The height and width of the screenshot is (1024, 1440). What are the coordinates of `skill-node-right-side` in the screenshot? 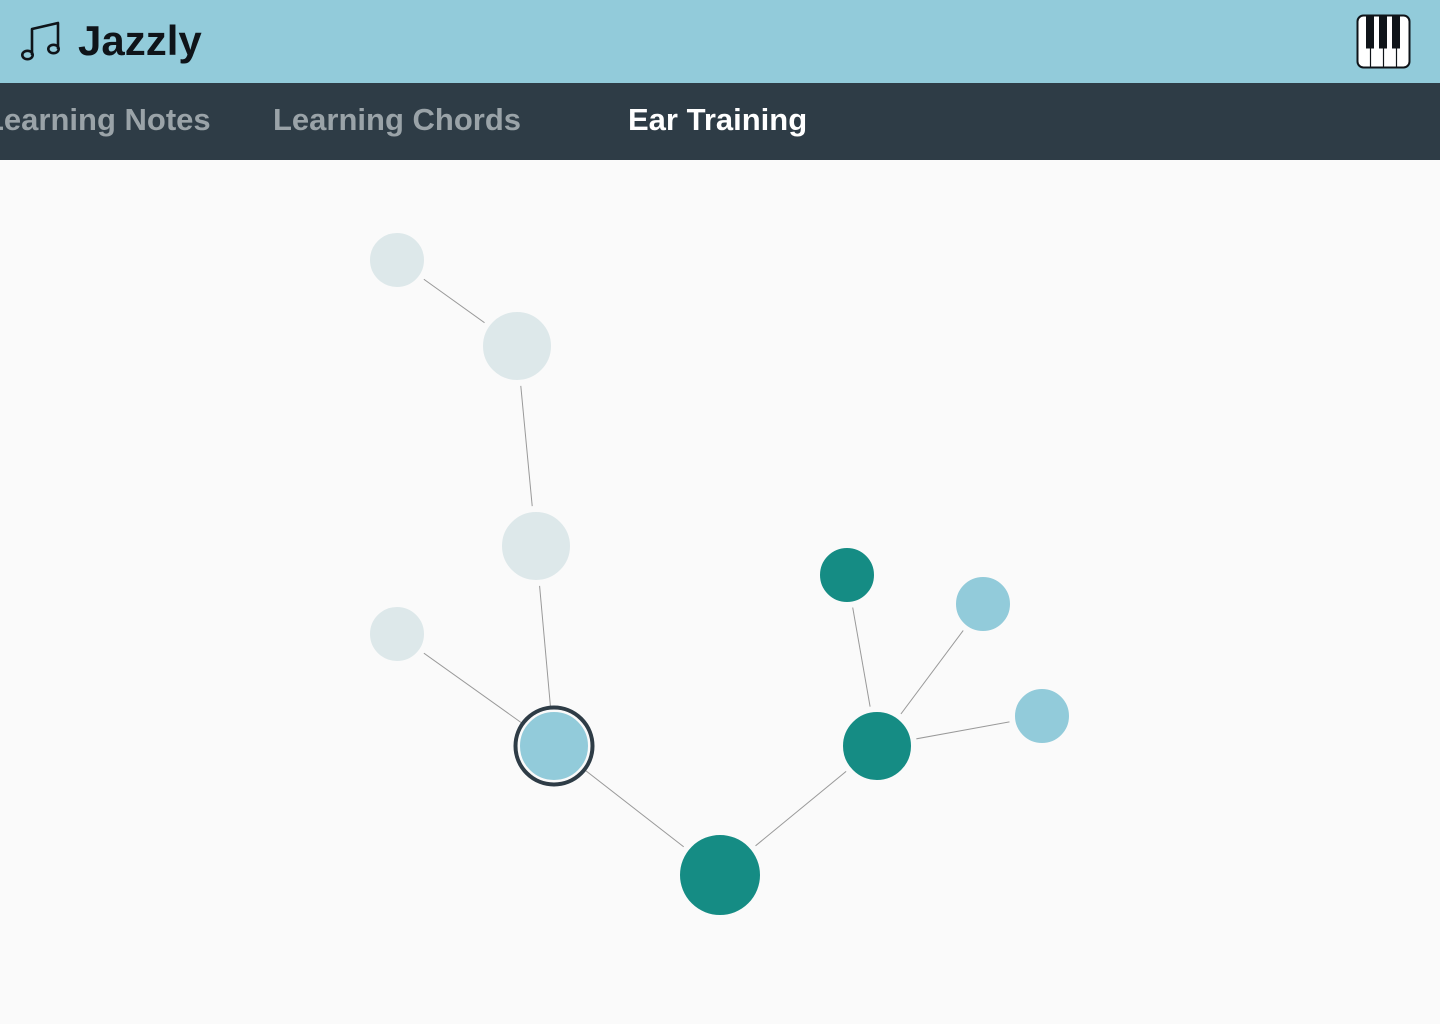 It's located at (1042, 716).